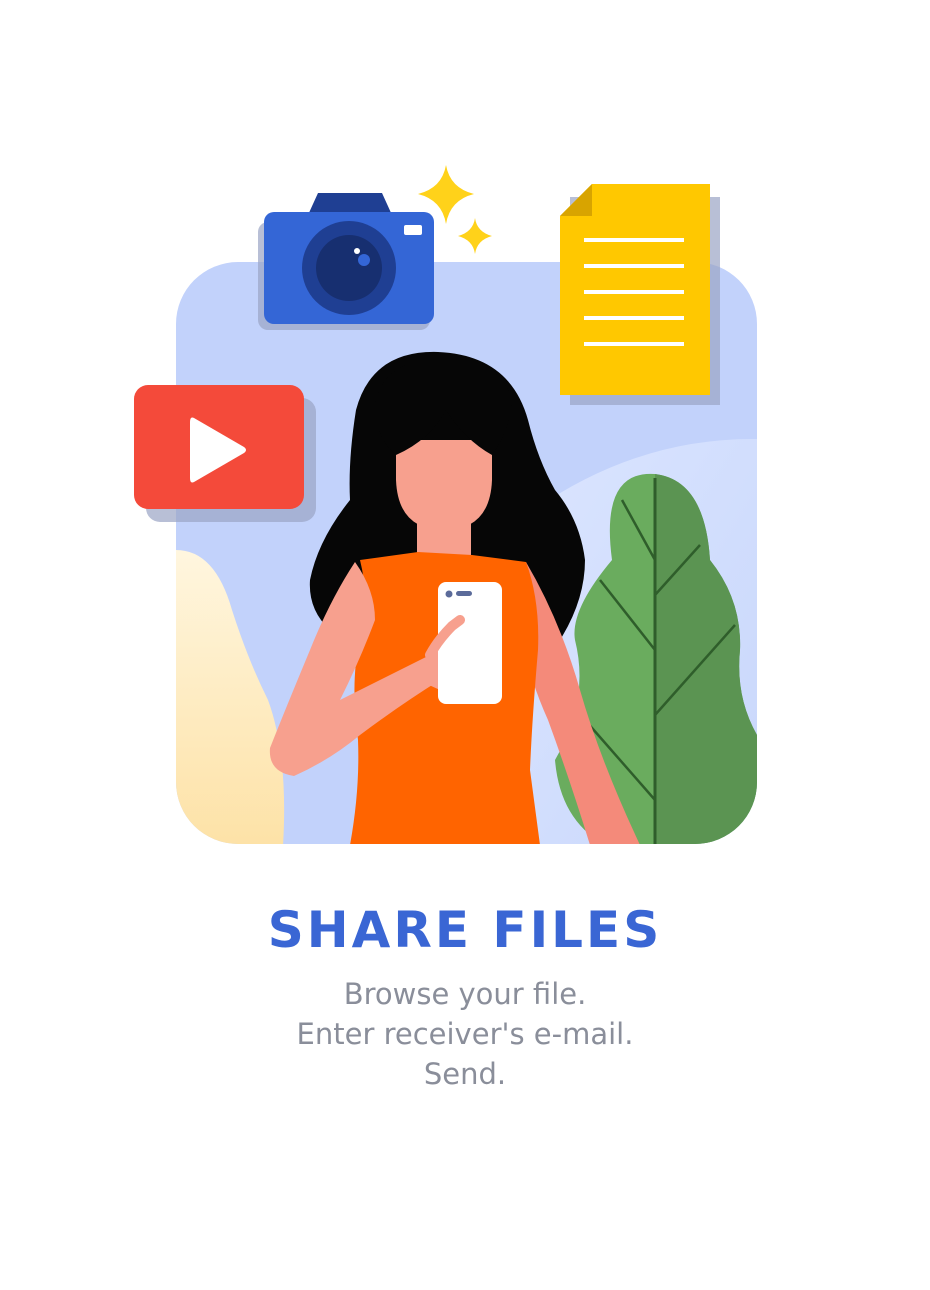 The image size is (930, 1290). Describe the element at coordinates (225, 453) in the screenshot. I see `play-icon` at that location.